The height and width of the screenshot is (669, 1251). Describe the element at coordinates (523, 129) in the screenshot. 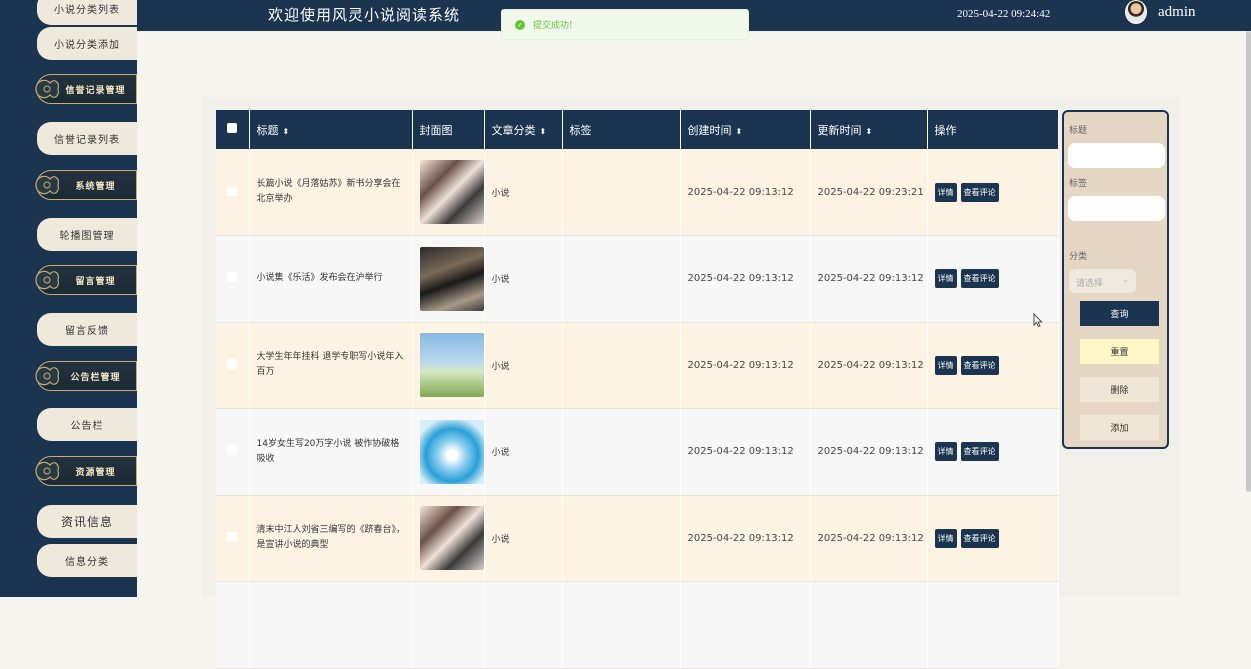

I see `column-header-category: 文章分类 ⬍` at that location.